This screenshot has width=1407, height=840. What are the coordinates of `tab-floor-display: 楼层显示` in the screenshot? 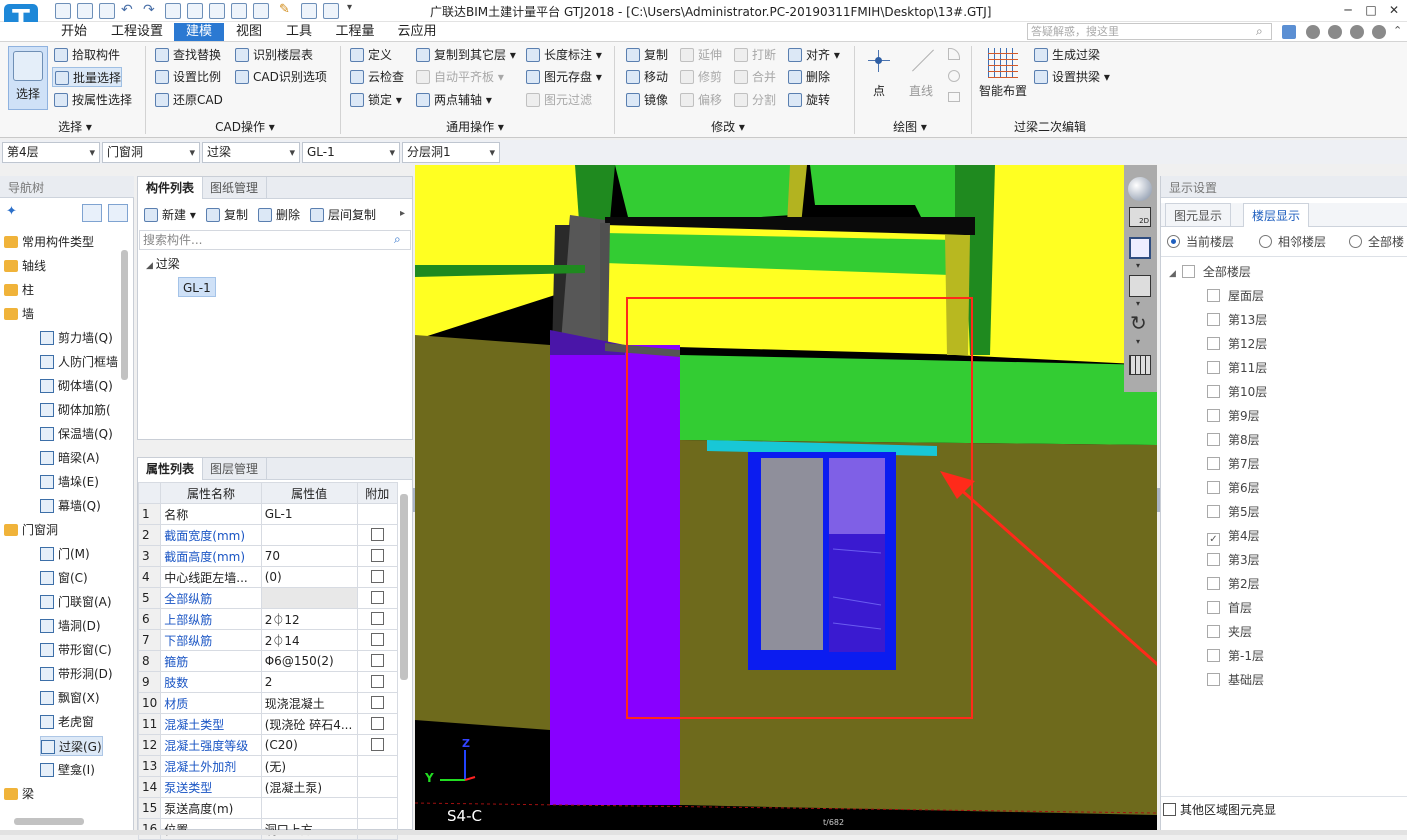 It's located at (1276, 215).